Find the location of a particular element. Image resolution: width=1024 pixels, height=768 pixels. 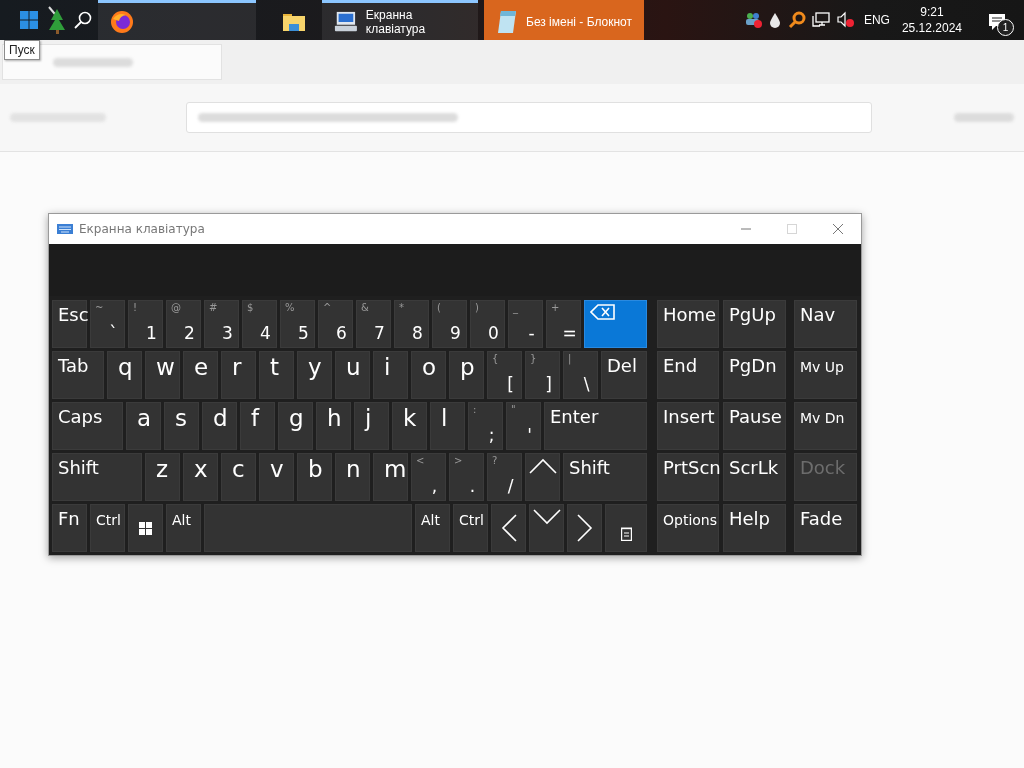

keyboard-key: Help is located at coordinates (754, 528).